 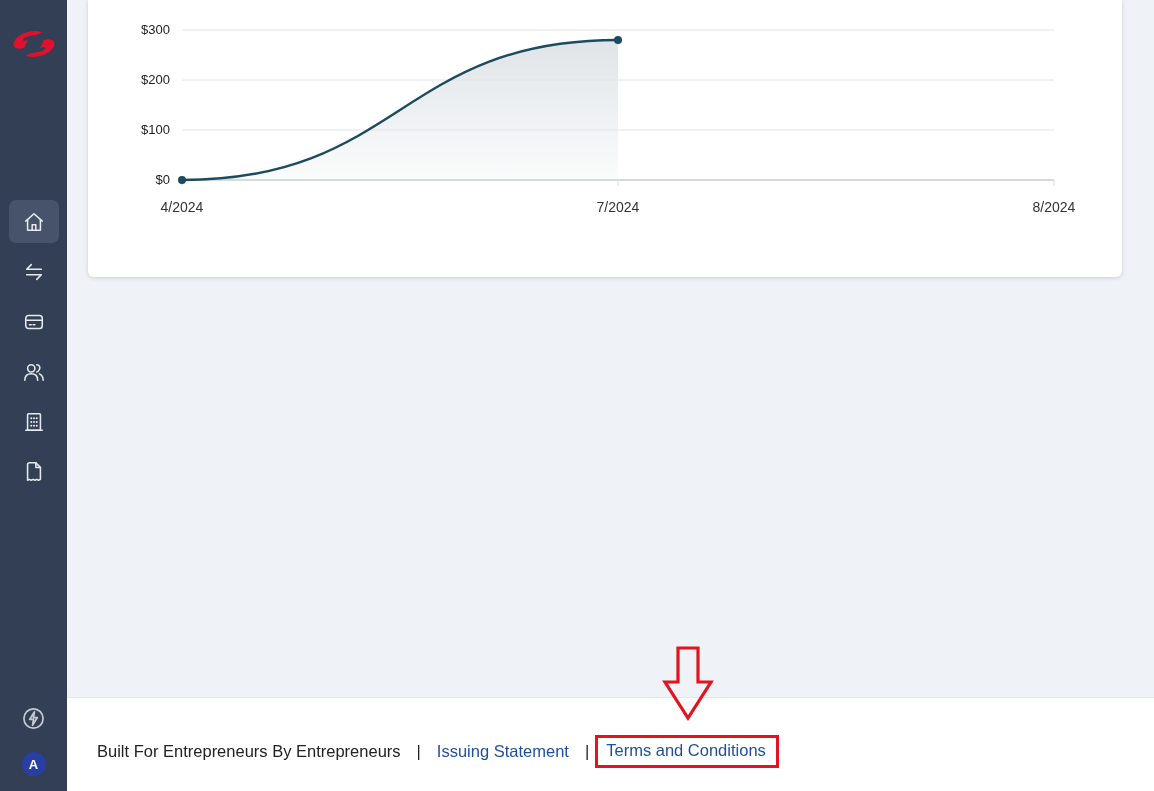 I want to click on y-axis-label: $100, so click(x=155, y=129).